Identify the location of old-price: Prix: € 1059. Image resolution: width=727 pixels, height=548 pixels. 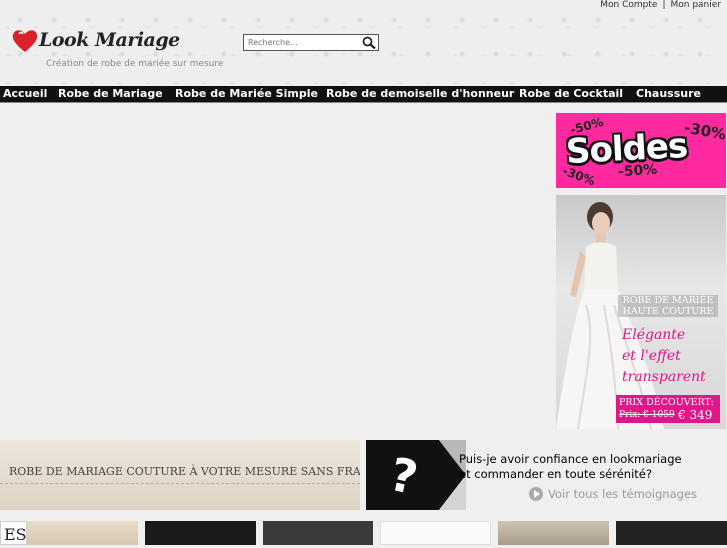
(647, 415).